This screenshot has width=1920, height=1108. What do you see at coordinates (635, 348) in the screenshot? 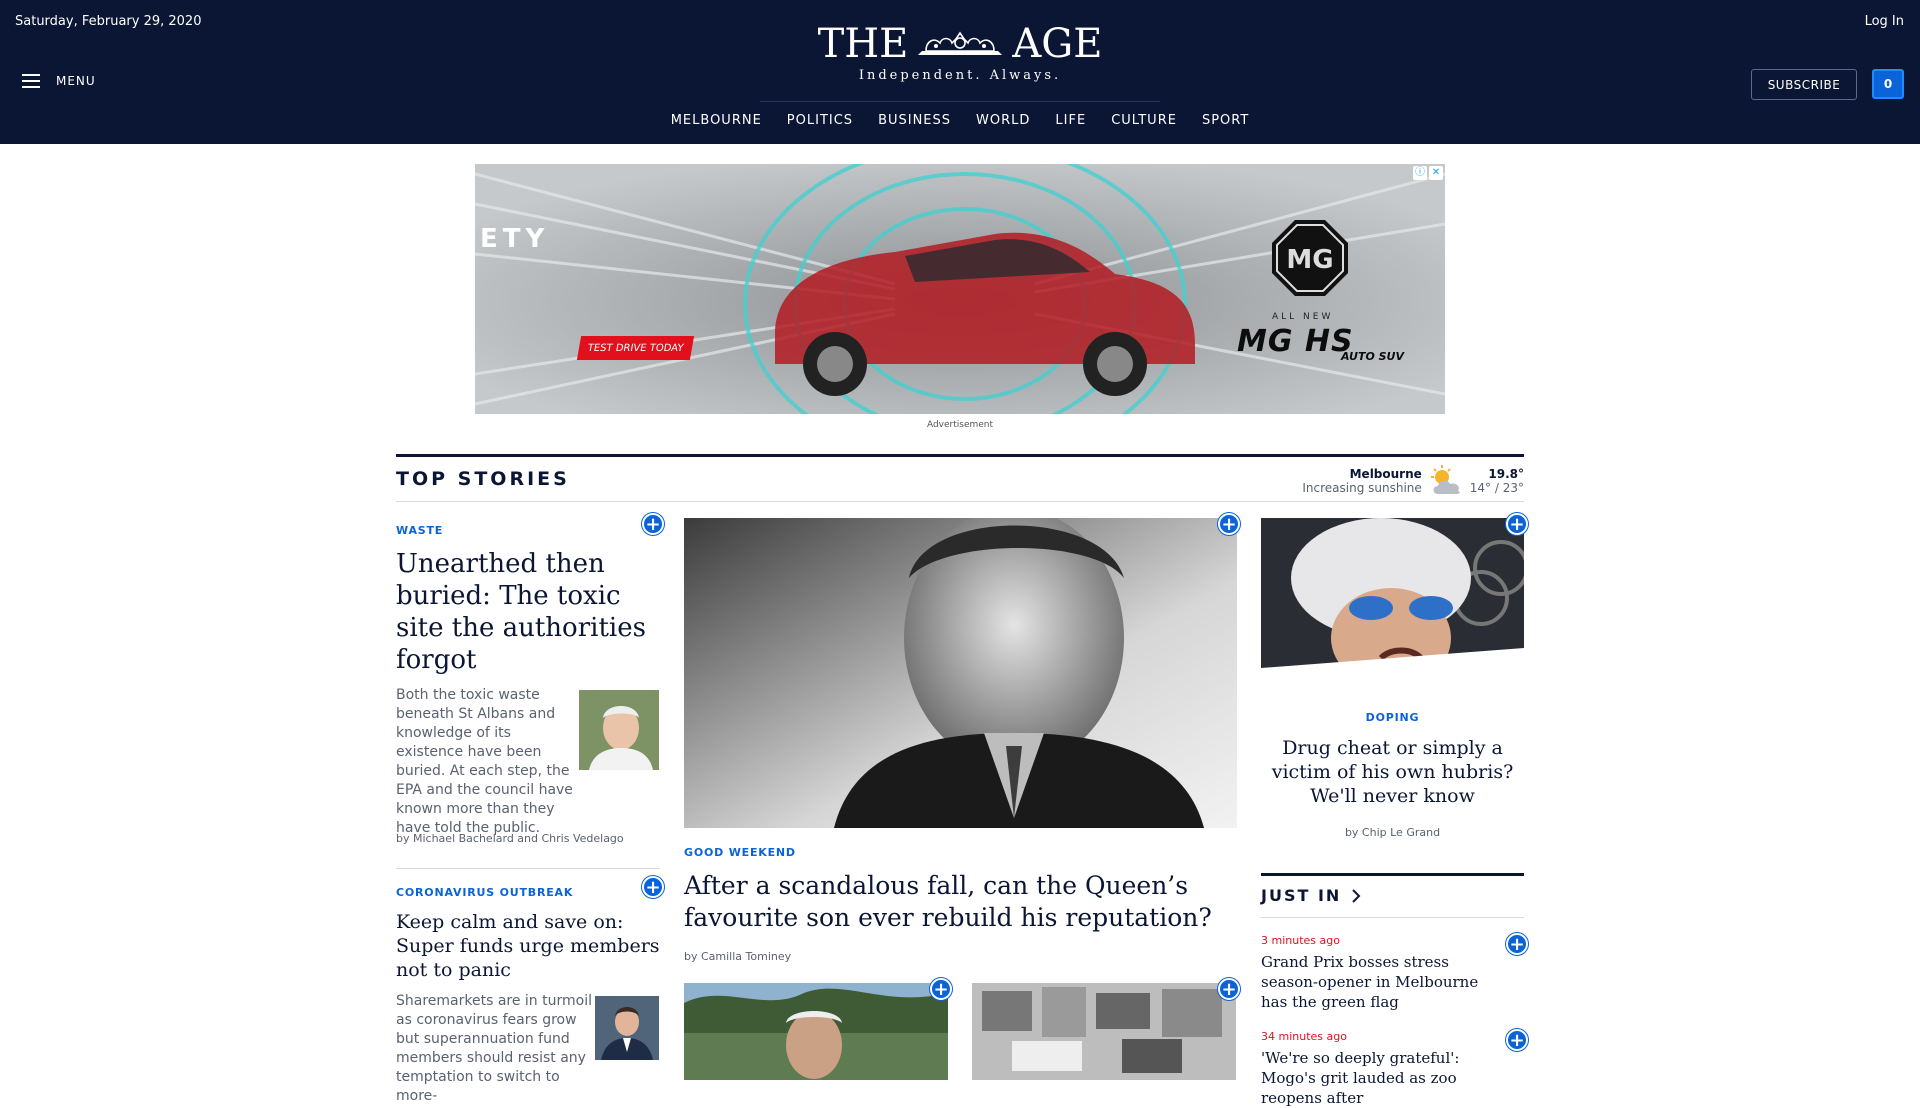
I see `ad-test-drive-button: TEST DRIVE TODAY` at bounding box center [635, 348].